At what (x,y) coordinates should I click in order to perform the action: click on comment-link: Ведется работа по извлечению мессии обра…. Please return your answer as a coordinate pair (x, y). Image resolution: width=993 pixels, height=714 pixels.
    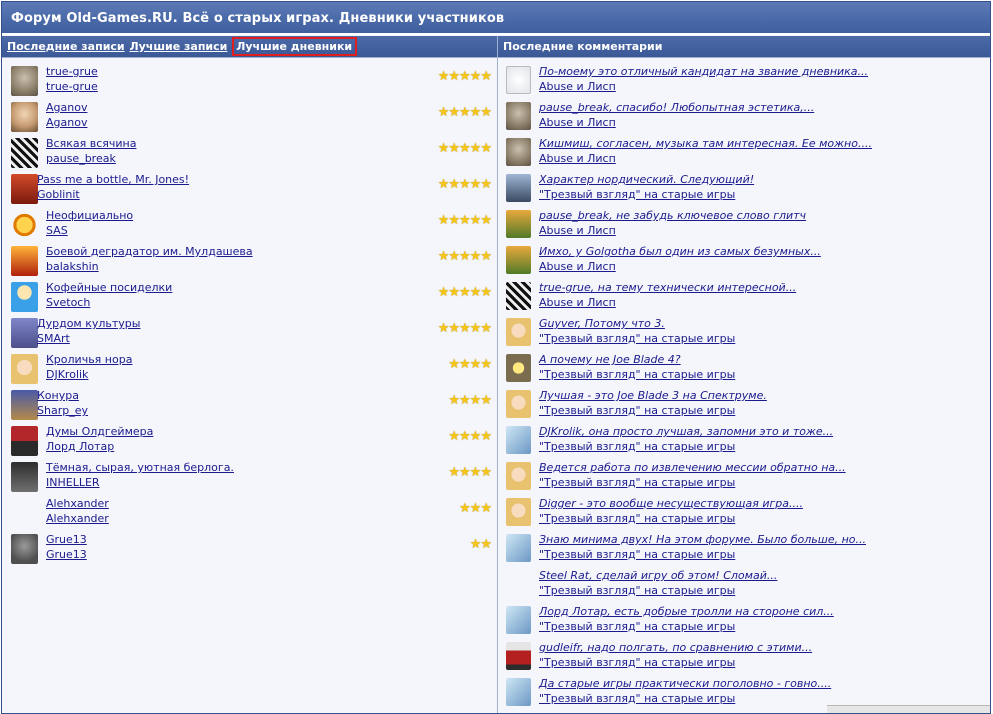
    Looking at the image, I should click on (692, 467).